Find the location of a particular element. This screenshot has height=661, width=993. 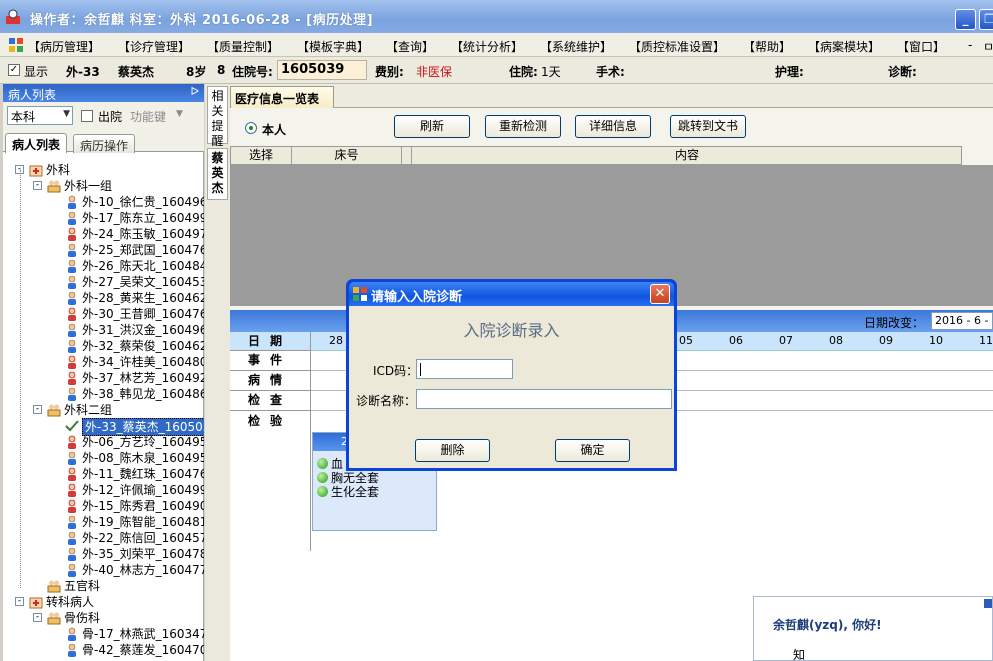

function-key-chevron-icon: ▼ is located at coordinates (179, 114).